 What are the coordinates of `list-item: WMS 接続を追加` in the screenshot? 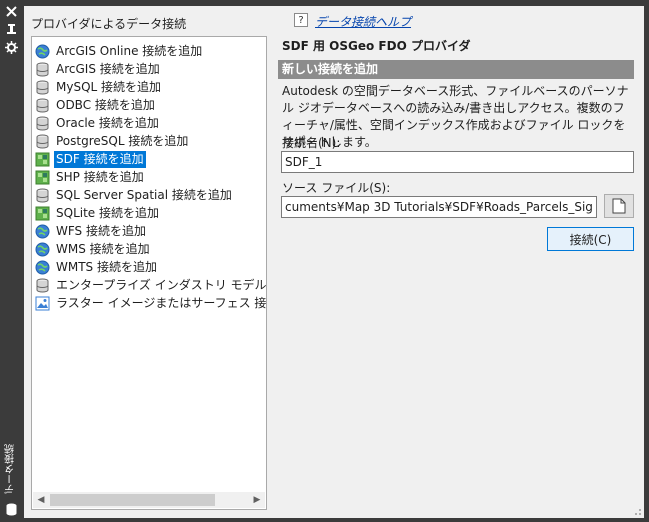 It's located at (93, 249).